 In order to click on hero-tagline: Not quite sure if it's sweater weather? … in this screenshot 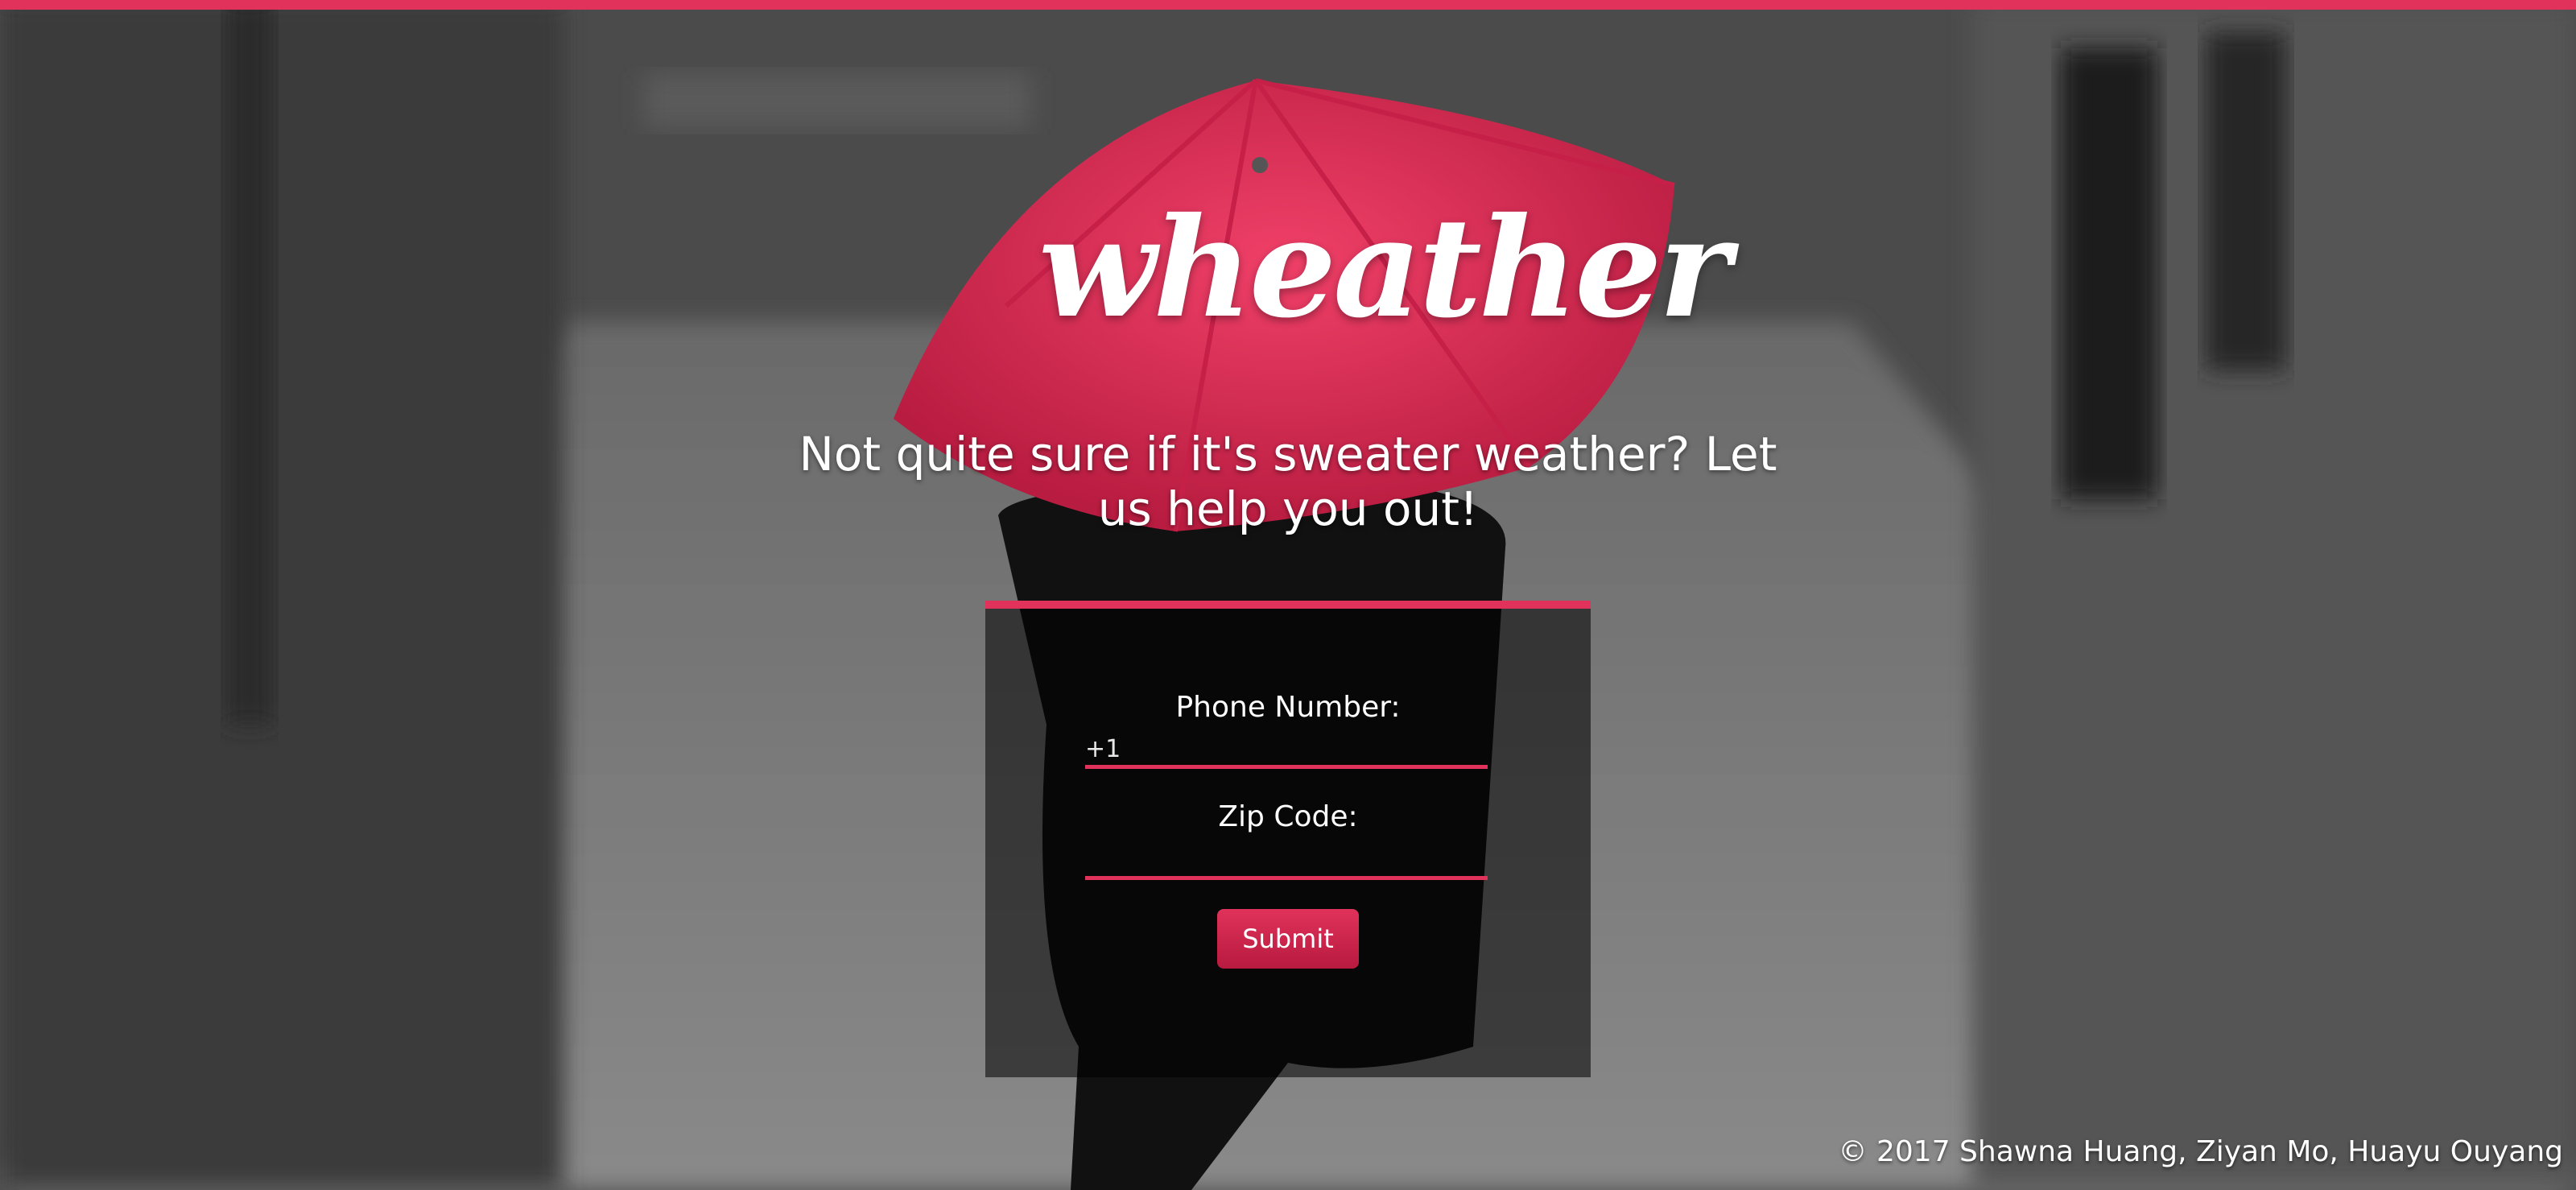, I will do `click(1288, 482)`.